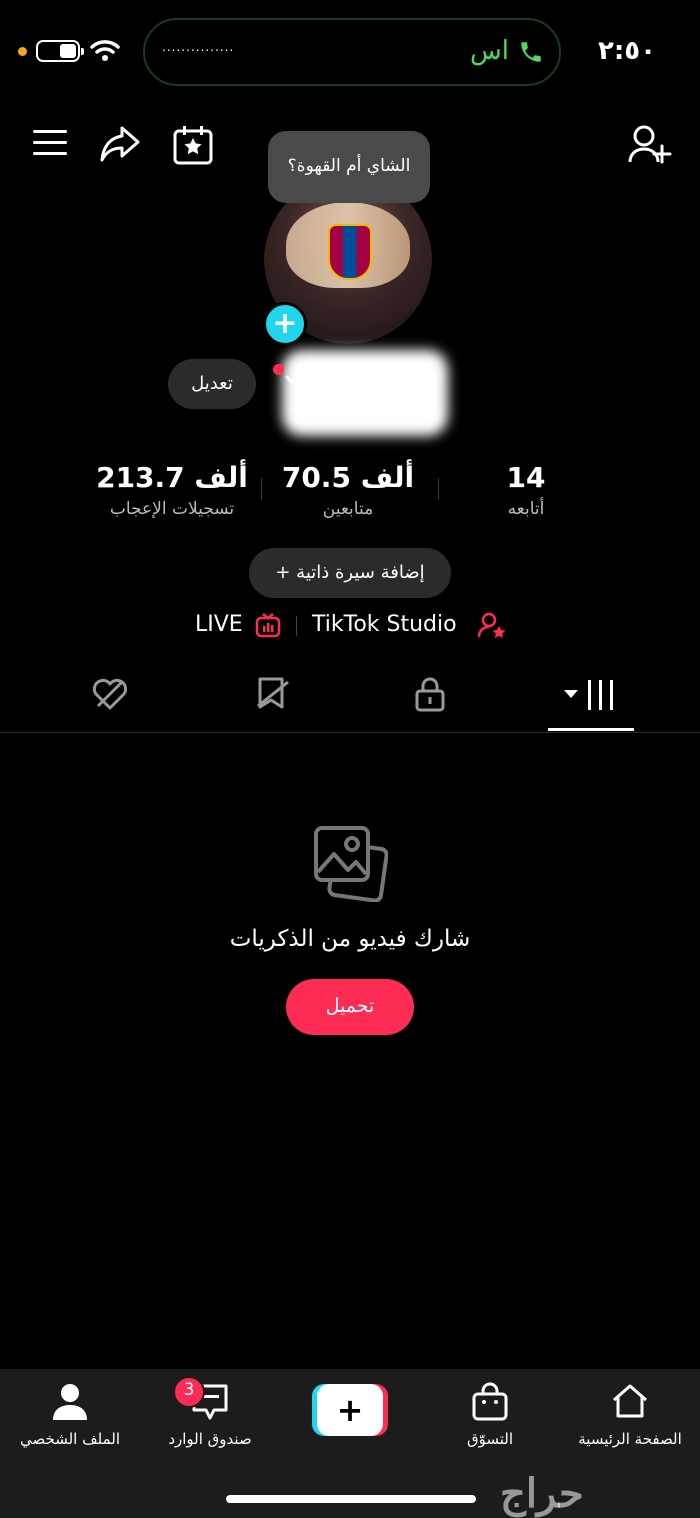 The image size is (700, 1518). What do you see at coordinates (172, 477) in the screenshot?
I see `likes-count: 213.7 ألف` at bounding box center [172, 477].